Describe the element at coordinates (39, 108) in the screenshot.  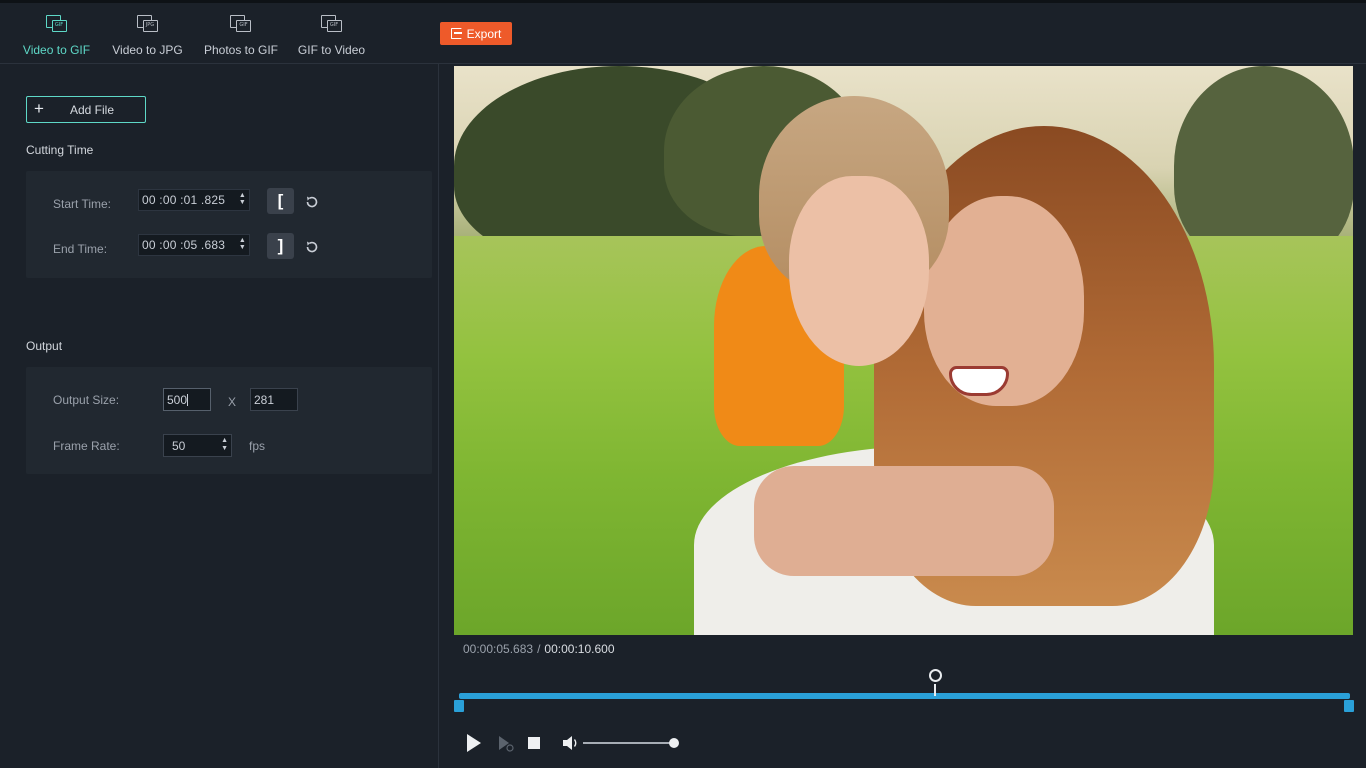
I see `plus-icon: +` at that location.